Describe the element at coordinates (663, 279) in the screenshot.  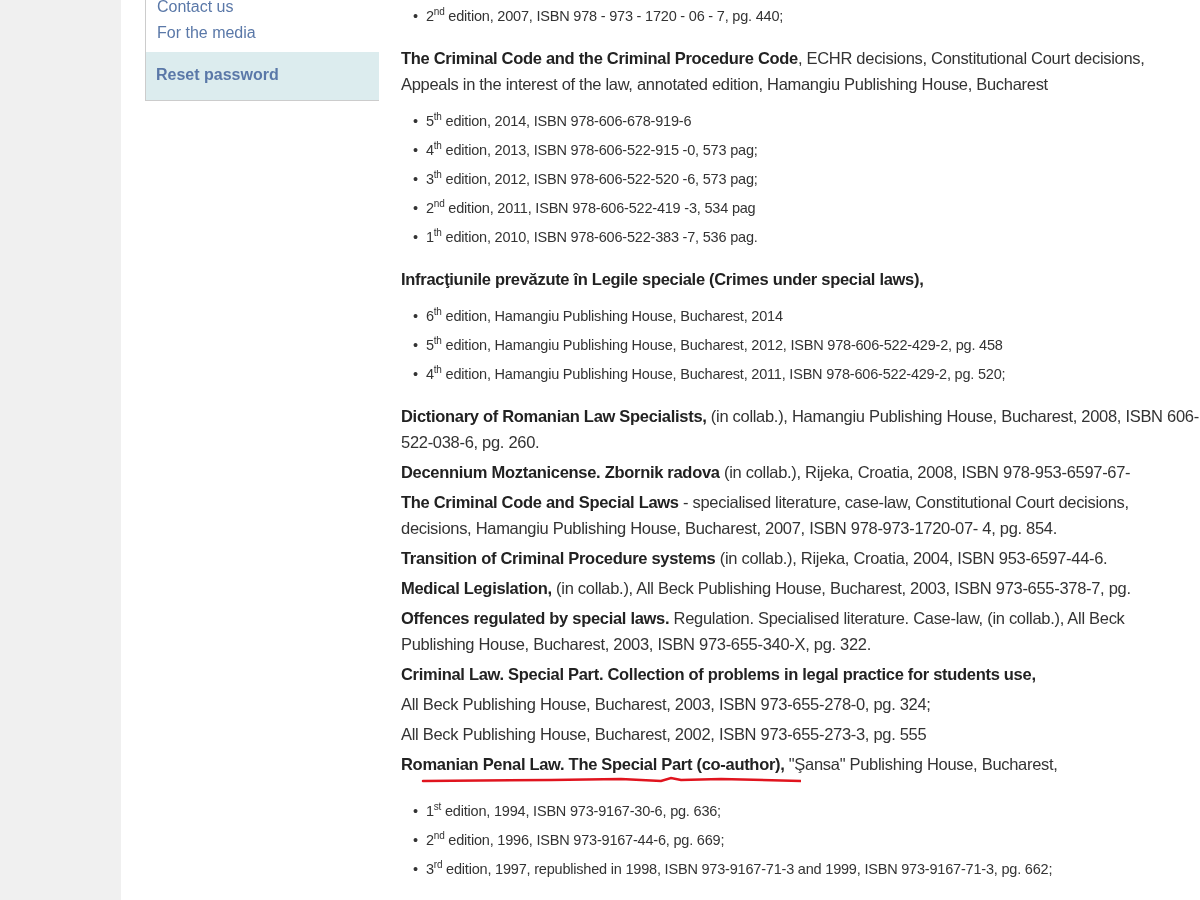
I see `publication-entry: Infracţiunile prevăzute în Legile speciale (Crimes under special laws),` at that location.